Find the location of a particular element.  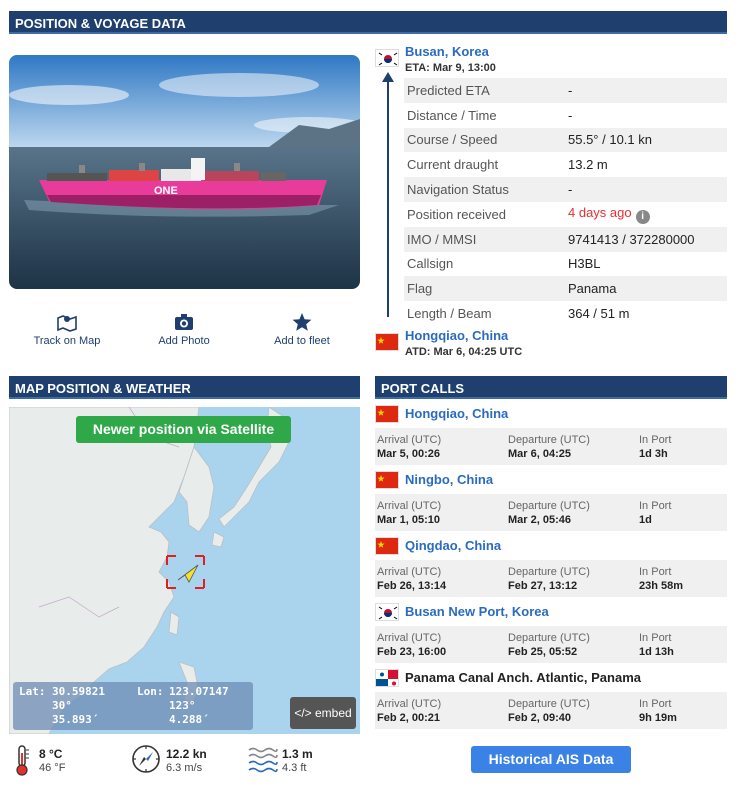

track-on-map-label: Track on Map is located at coordinates (67, 341).